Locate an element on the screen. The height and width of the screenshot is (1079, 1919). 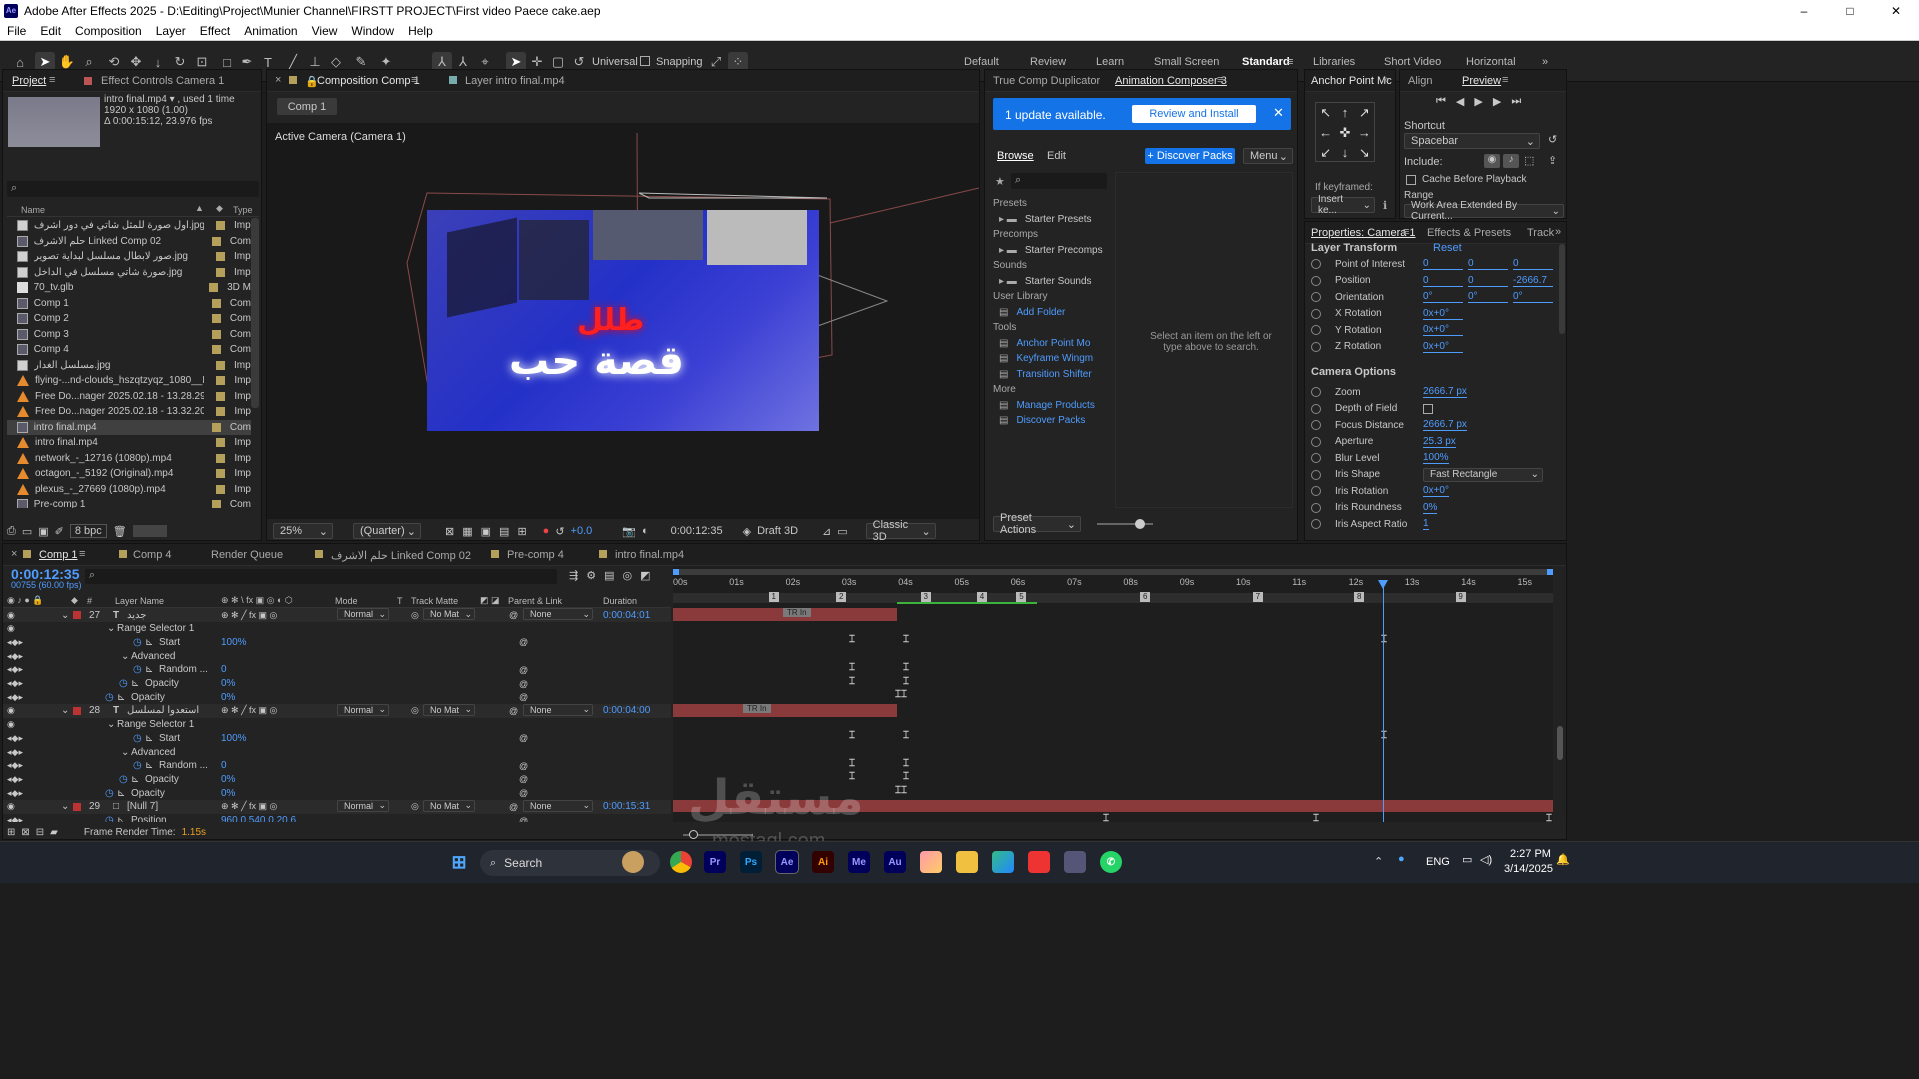
ac-search-input: ⌕ is located at coordinates (1059, 181).